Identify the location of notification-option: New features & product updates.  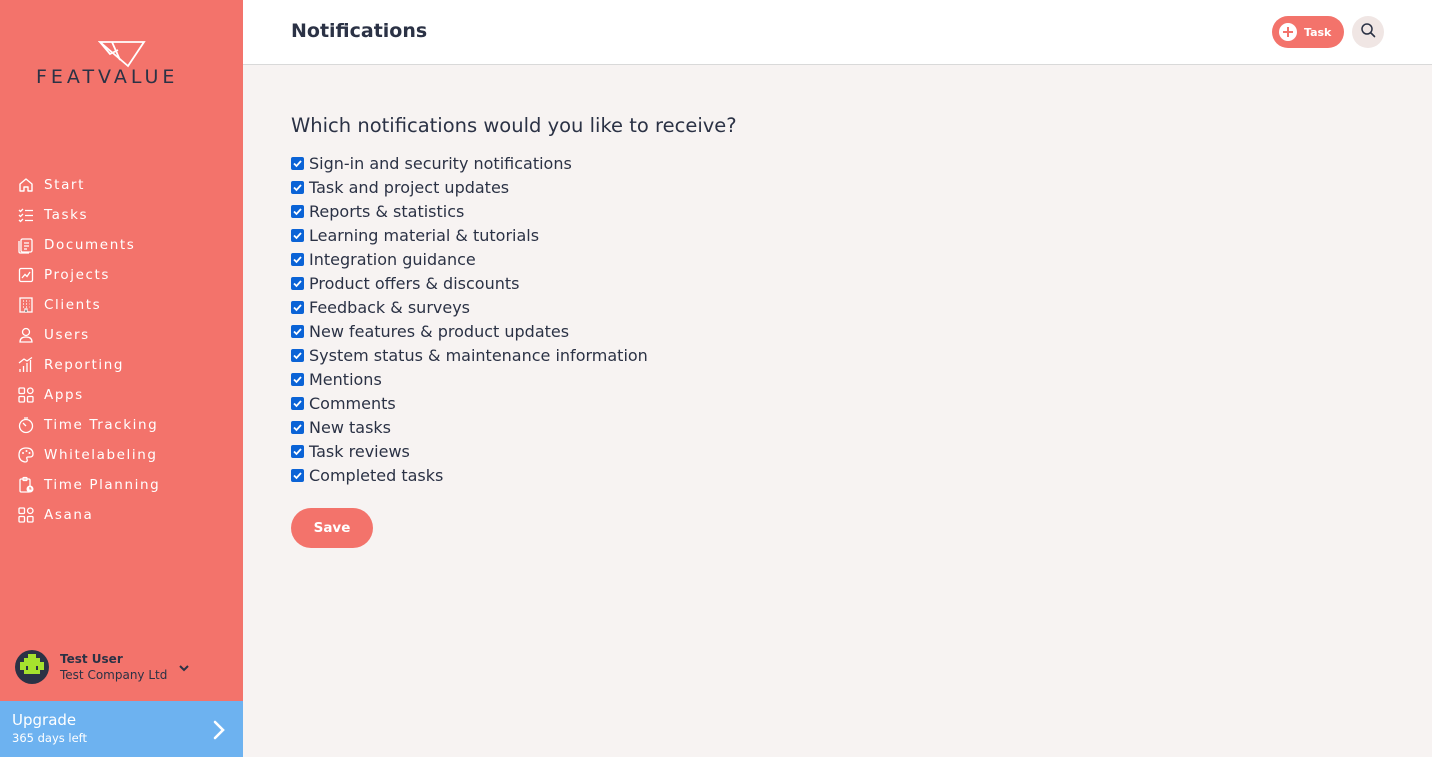
(741, 331).